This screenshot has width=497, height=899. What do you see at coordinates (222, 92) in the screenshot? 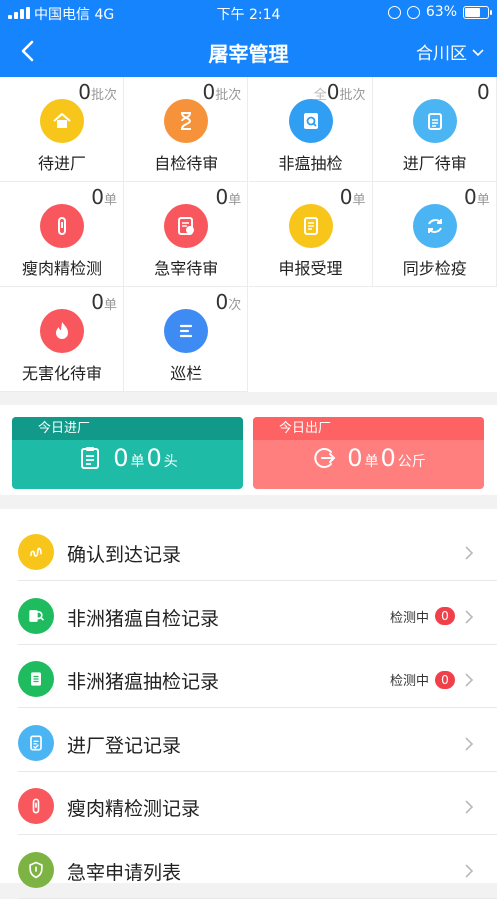
I see `grid-item-count: 0批次` at bounding box center [222, 92].